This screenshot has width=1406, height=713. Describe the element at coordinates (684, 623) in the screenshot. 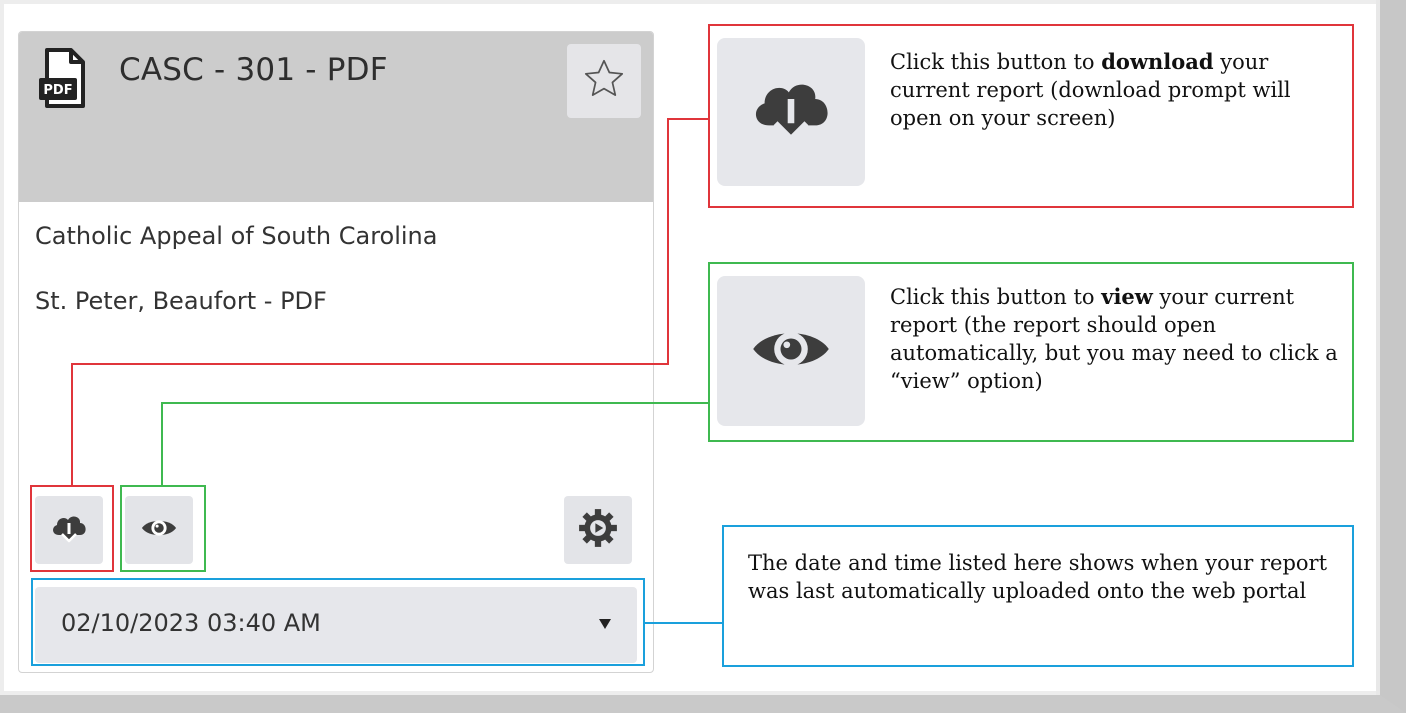

I see `date-connector` at that location.